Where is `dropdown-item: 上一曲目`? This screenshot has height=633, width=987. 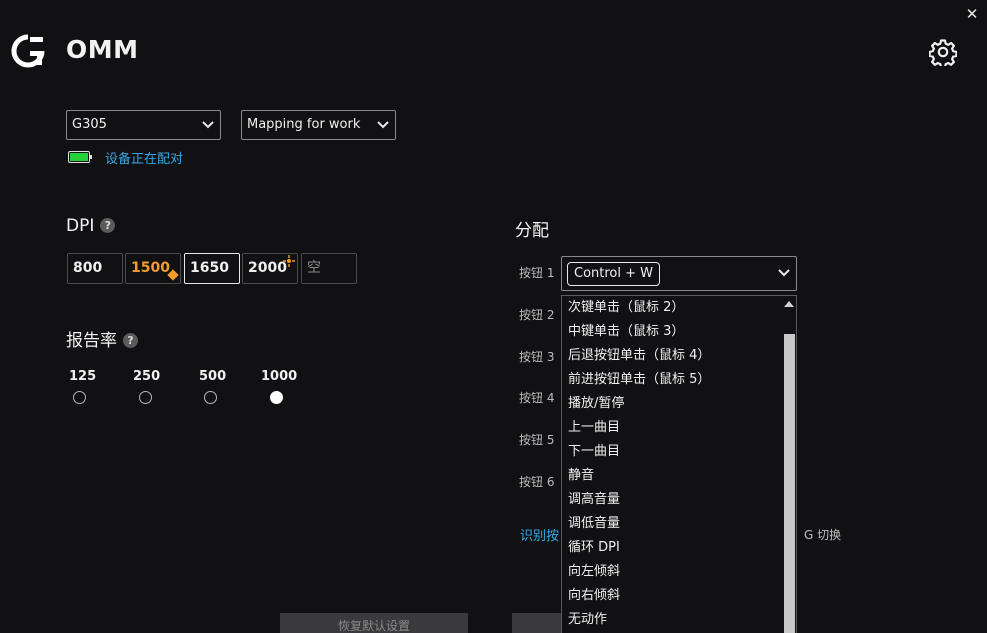
dropdown-item: 上一曲目 is located at coordinates (679, 428).